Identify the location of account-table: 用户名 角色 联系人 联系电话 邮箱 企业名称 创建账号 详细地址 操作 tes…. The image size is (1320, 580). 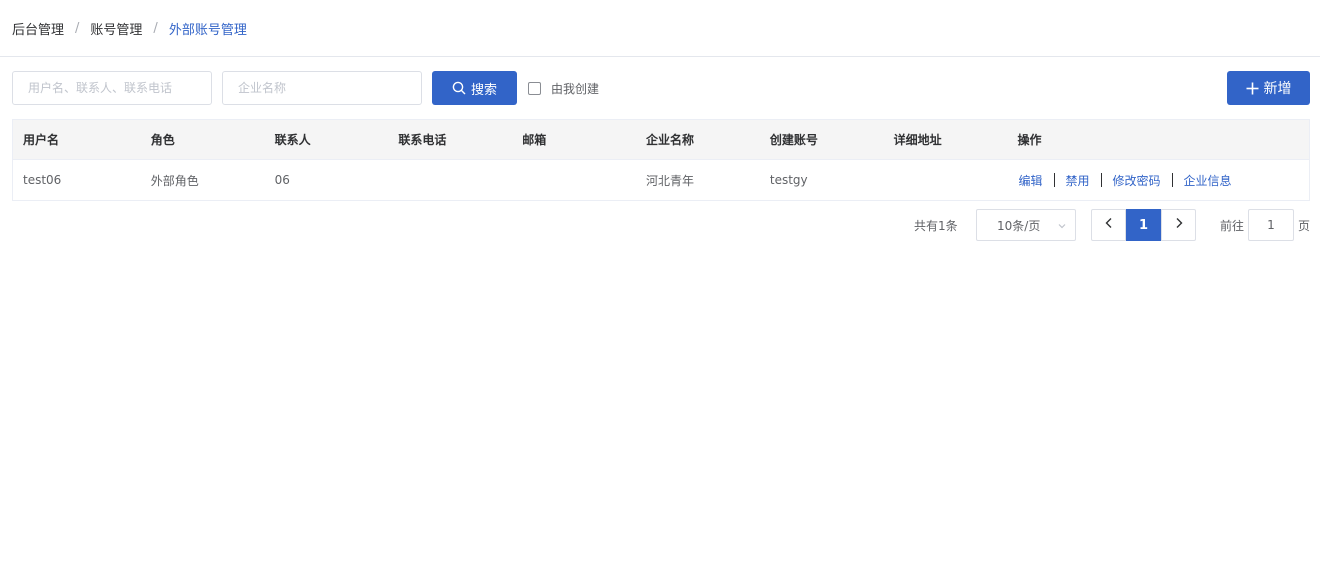
(661, 160).